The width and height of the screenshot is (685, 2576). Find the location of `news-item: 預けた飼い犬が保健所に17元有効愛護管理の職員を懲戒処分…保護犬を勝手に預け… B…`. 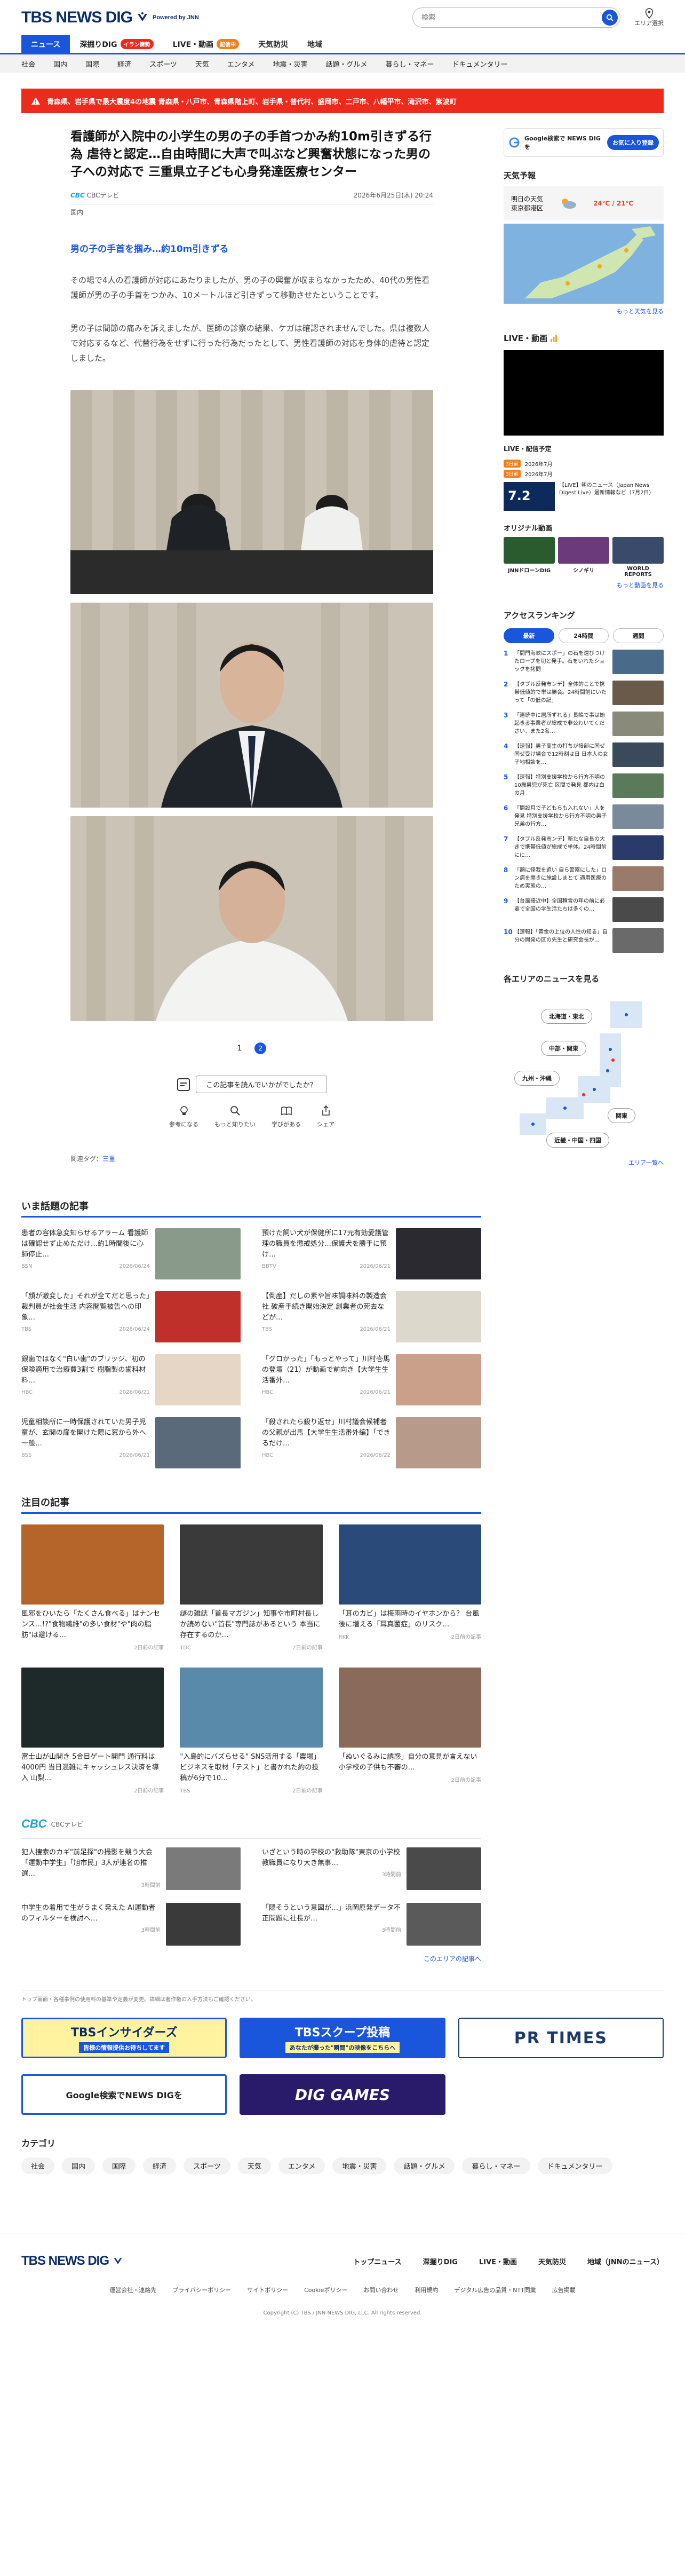

news-item: 預けた飼い犬が保健所に17元有効愛護管理の職員を懲戒処分…保護犬を勝手に預け… B… is located at coordinates (371, 1253).